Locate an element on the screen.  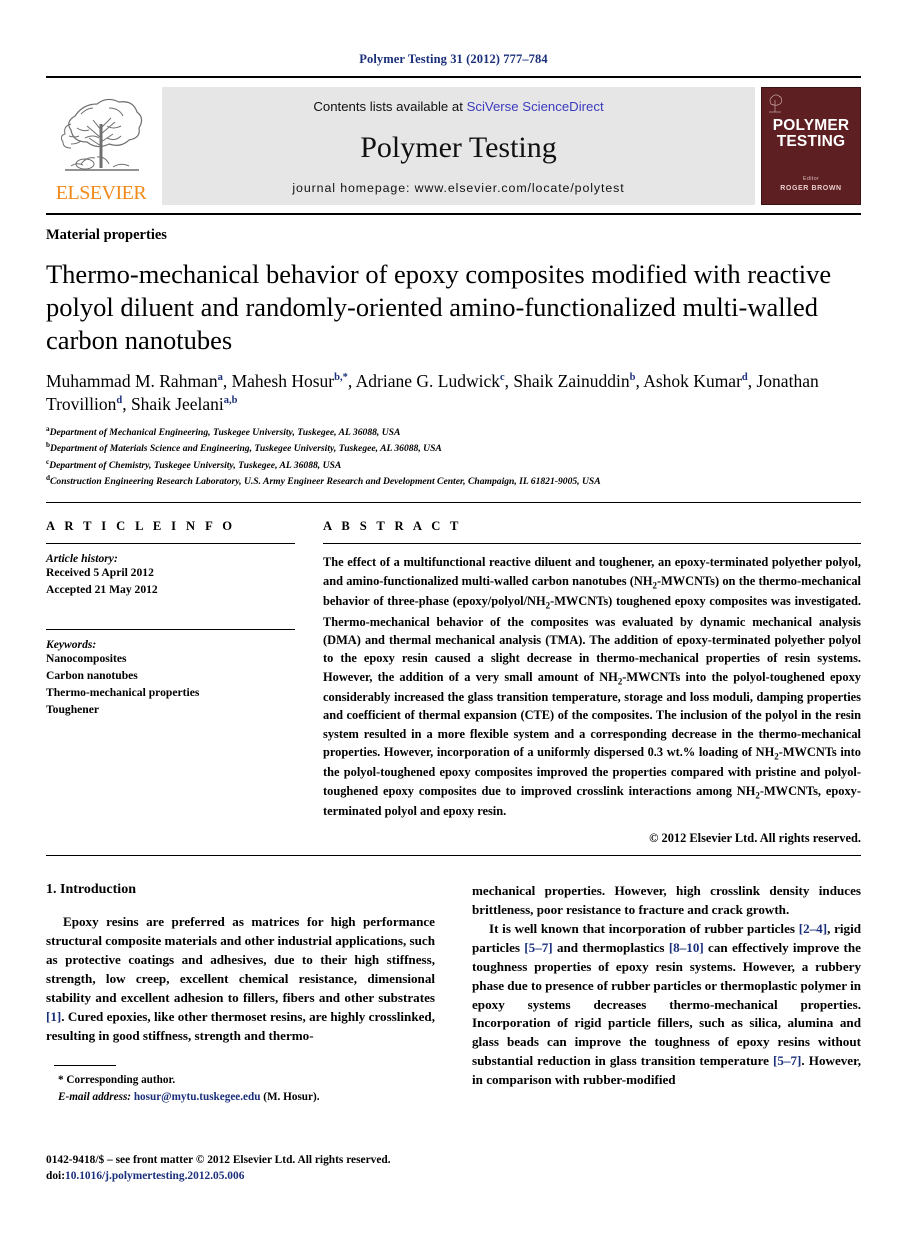
doi-line: doi:10.1016/j.polymertesting.2012.05.006 is located at coordinates (218, 1176).